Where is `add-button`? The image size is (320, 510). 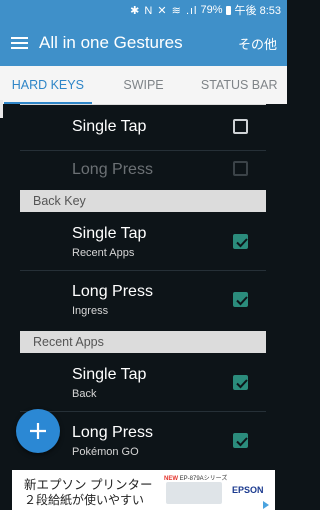 add-button is located at coordinates (38, 431).